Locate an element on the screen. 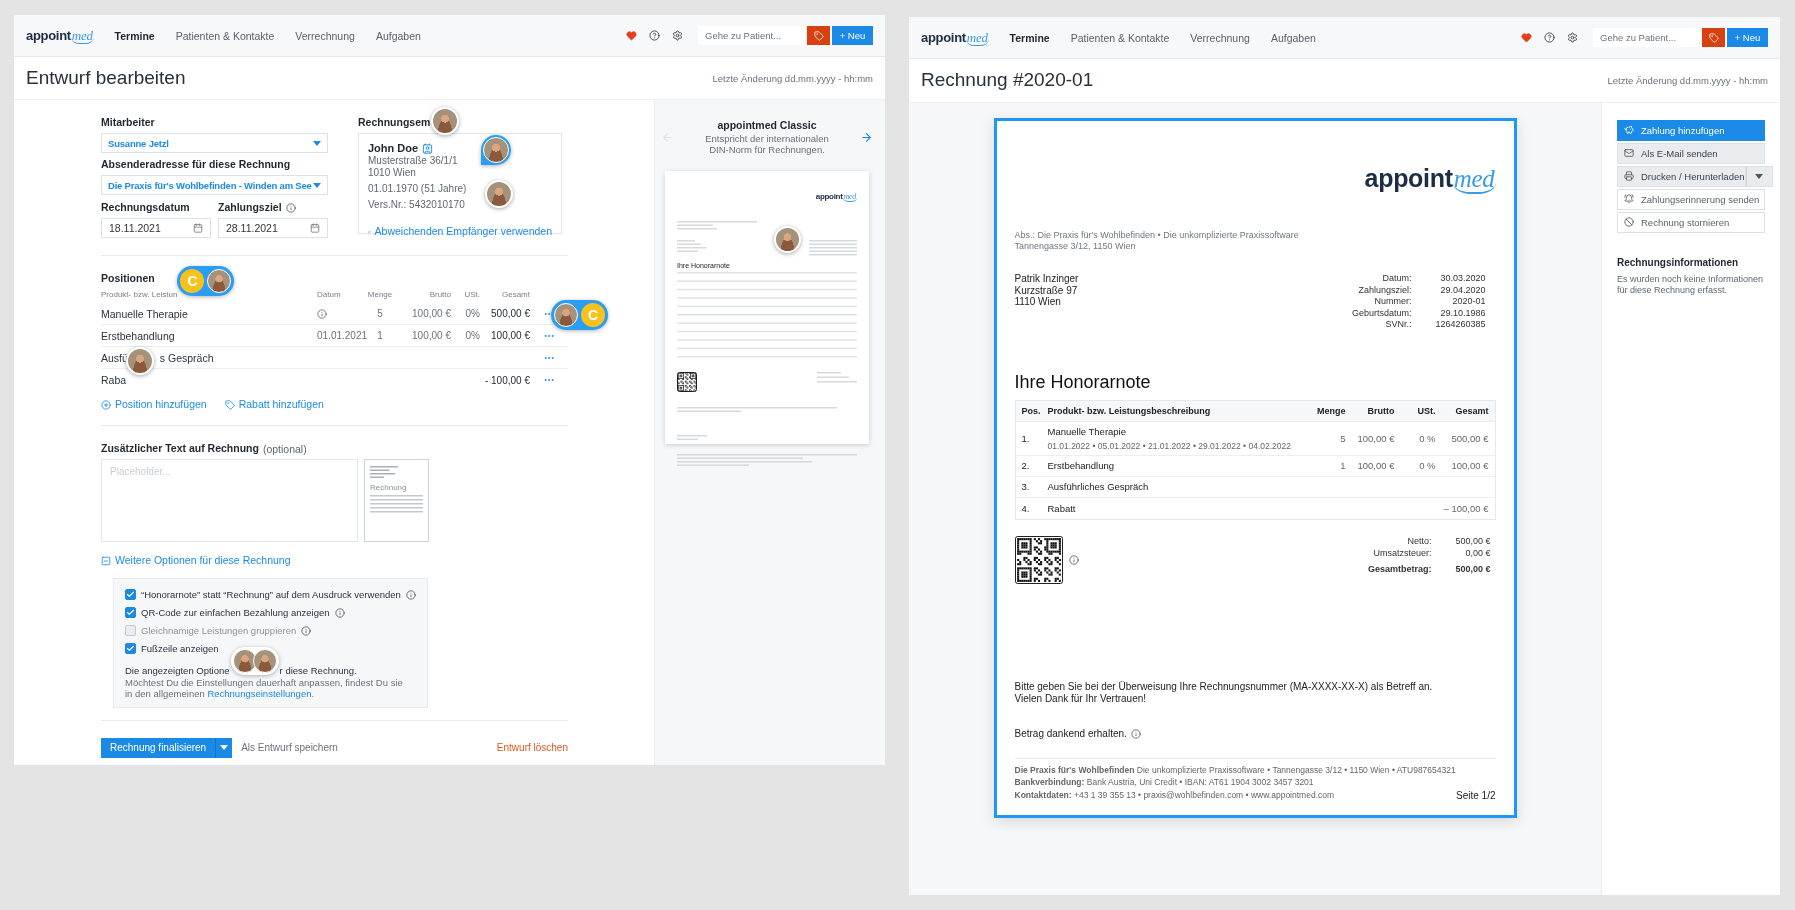 This screenshot has height=910, width=1795. last-modified-text: Letzte Änderung dd.mm.yyyy - hh:mm is located at coordinates (792, 78).